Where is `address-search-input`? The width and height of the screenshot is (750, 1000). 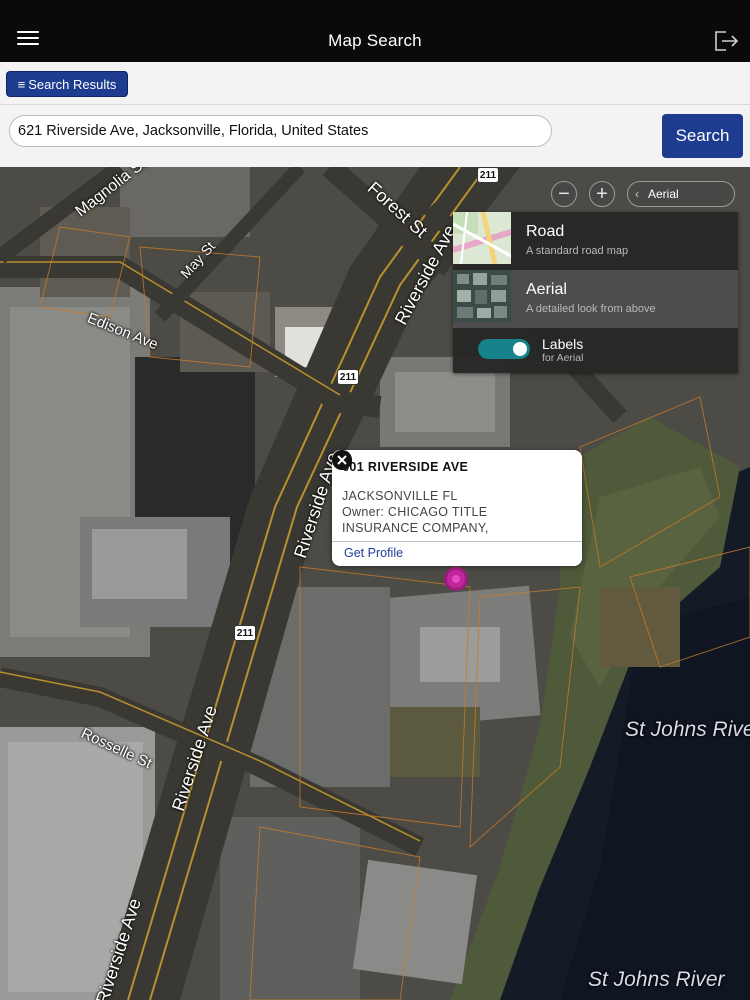
address-search-input is located at coordinates (280, 131).